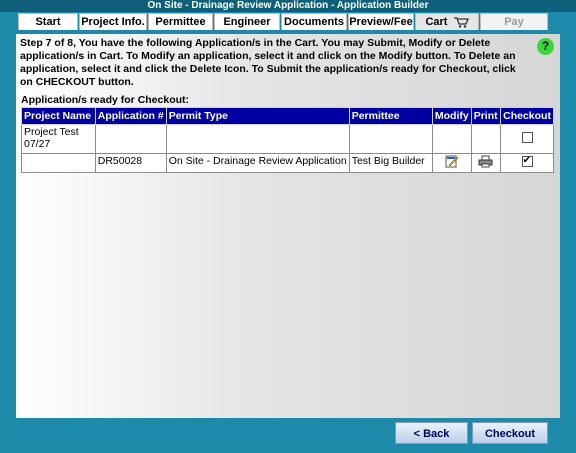  Describe the element at coordinates (381, 21) in the screenshot. I see `tab-preview-fee: Preview/Fee` at that location.